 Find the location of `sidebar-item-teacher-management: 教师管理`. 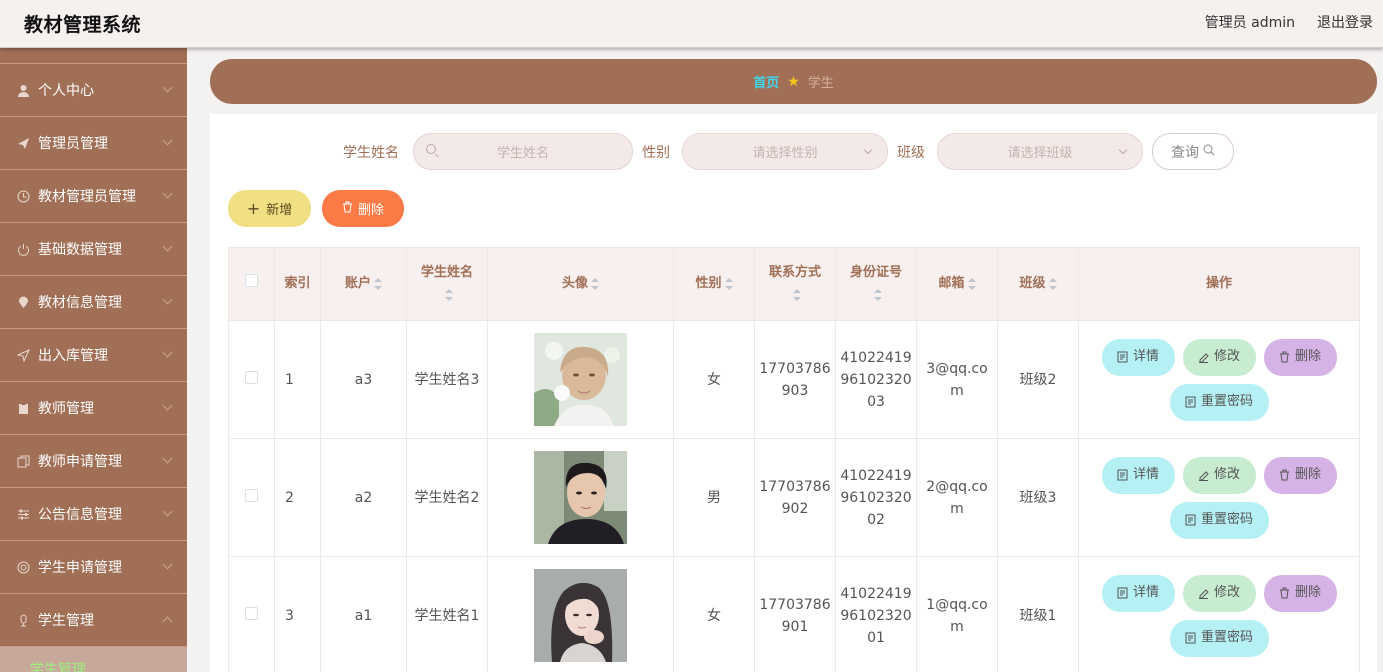

sidebar-item-teacher-management: 教师管理 is located at coordinates (93, 408).